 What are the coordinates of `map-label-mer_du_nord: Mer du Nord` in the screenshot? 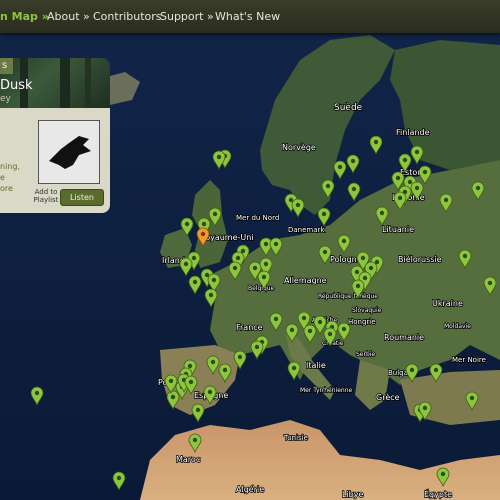 It's located at (257, 218).